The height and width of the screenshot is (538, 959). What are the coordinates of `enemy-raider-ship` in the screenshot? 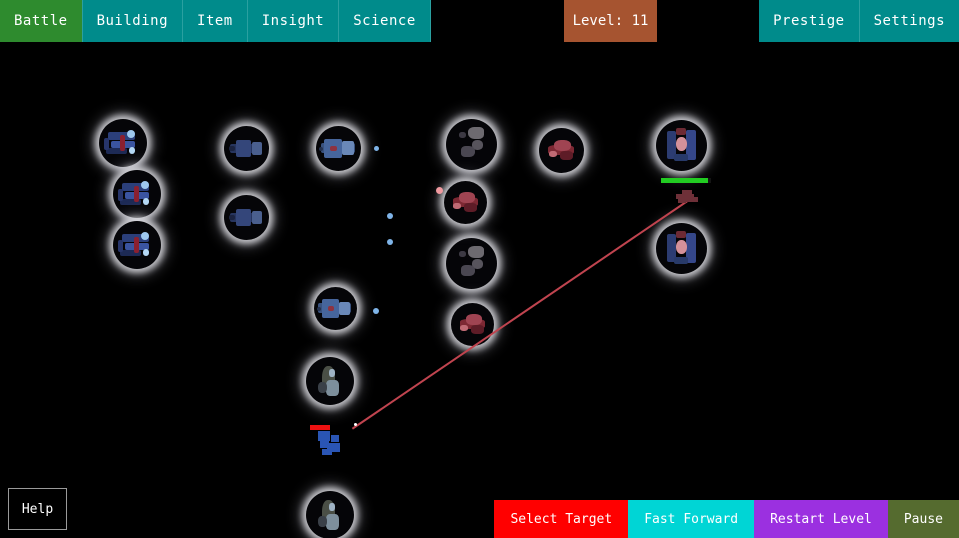 It's located at (688, 198).